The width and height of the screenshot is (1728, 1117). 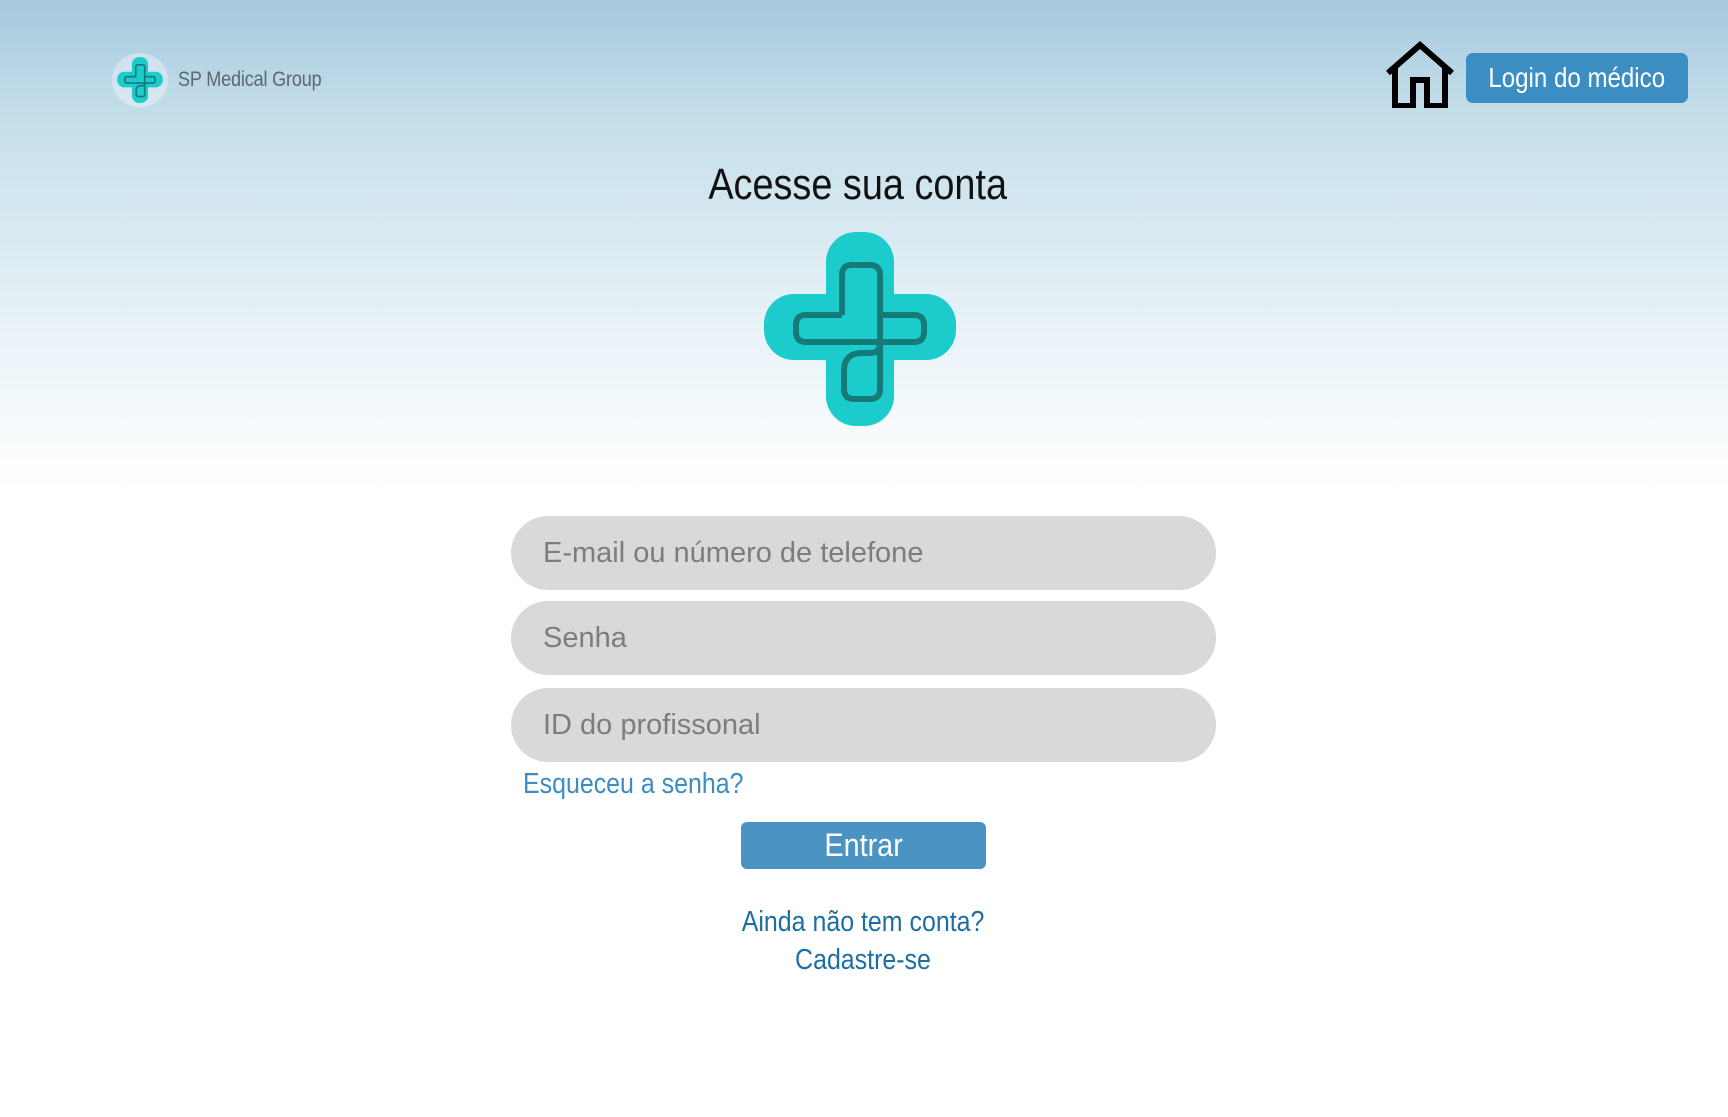 I want to click on signup-cta: Cadastre-se, so click(x=863, y=960).